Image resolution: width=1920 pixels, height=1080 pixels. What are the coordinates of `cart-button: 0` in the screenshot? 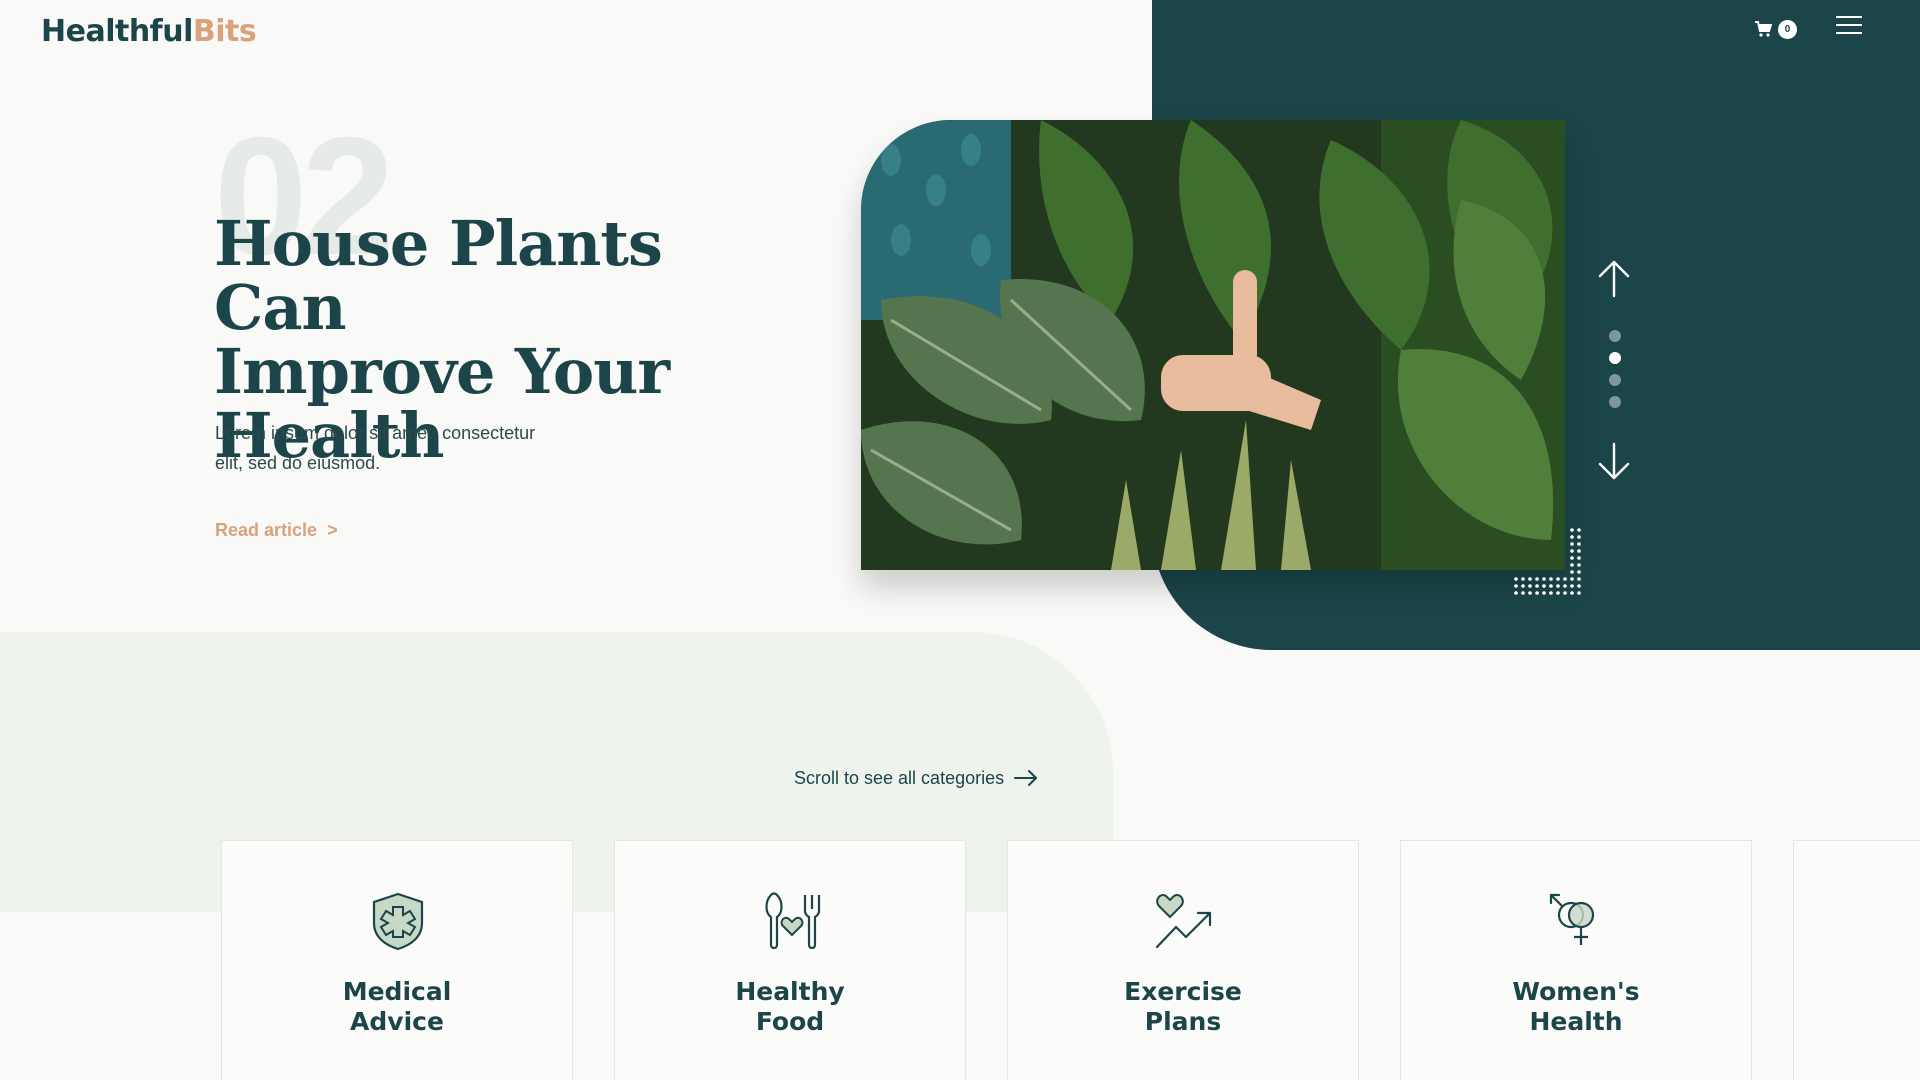 It's located at (1775, 29).